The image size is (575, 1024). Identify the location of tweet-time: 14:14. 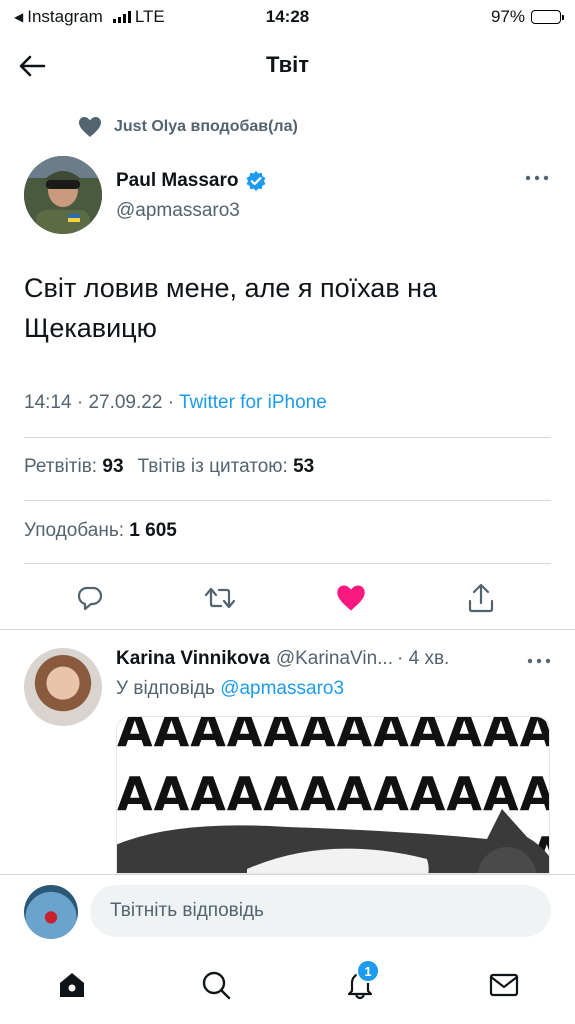
(48, 402).